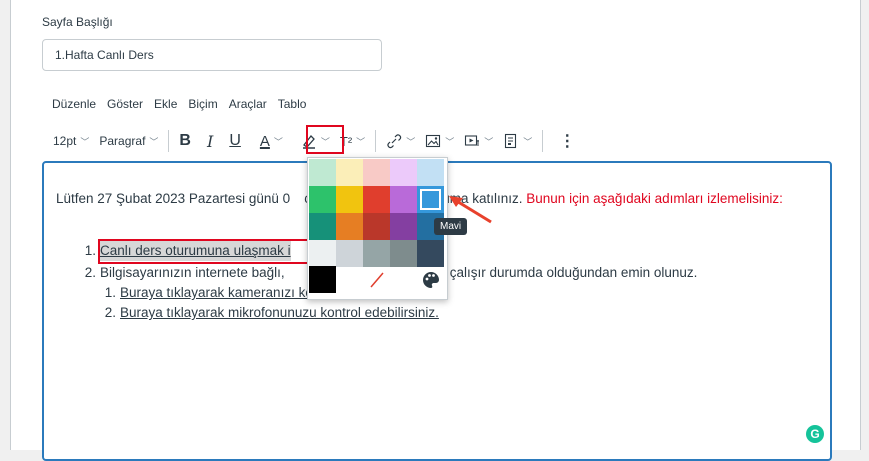  I want to click on document-button: ﹀, so click(517, 141).